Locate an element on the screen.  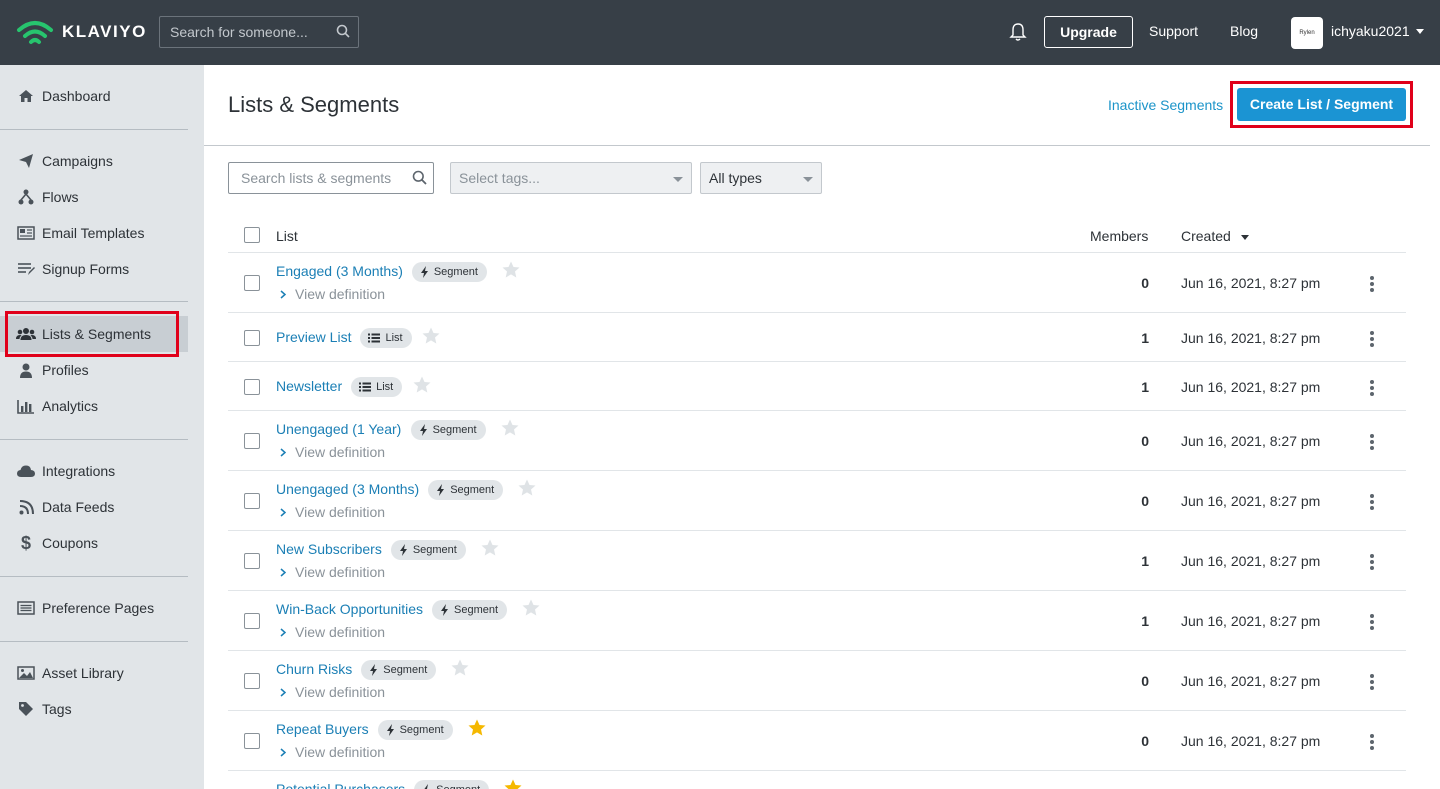
sidebar-item-label: Flows is located at coordinates (60, 197).